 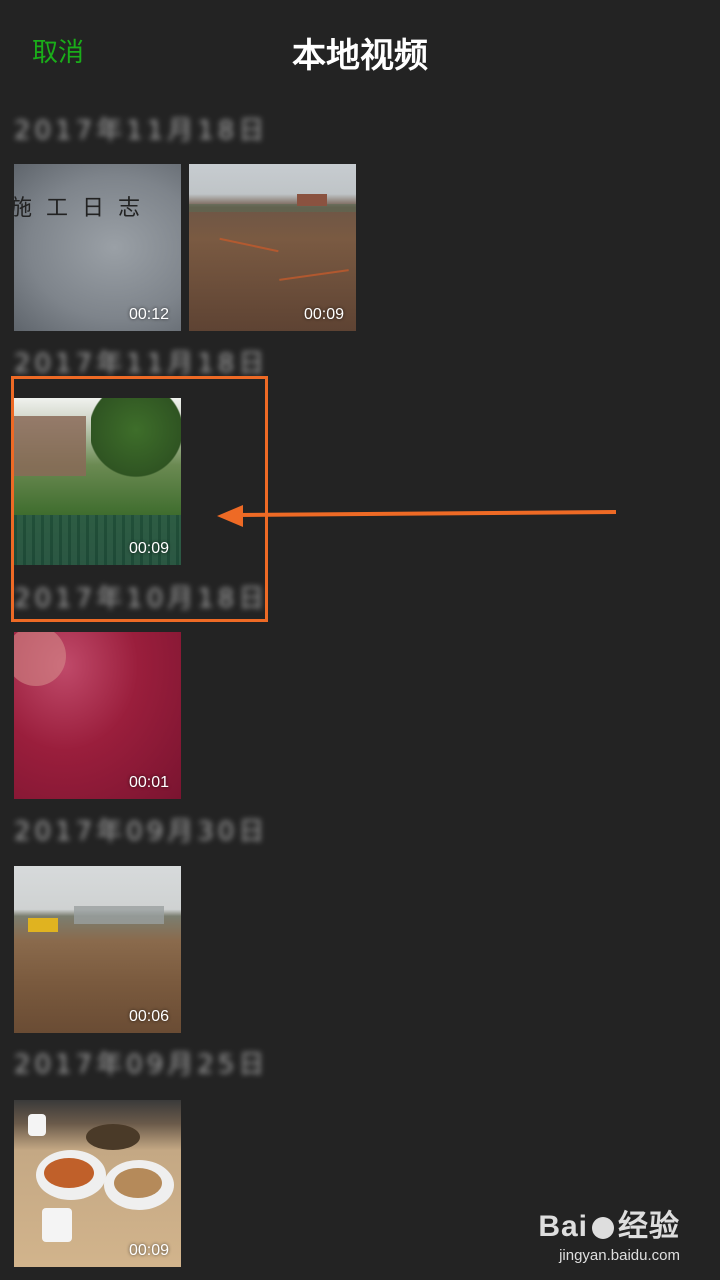 I want to click on section-date-header: 2017年09月30日, so click(x=141, y=832).